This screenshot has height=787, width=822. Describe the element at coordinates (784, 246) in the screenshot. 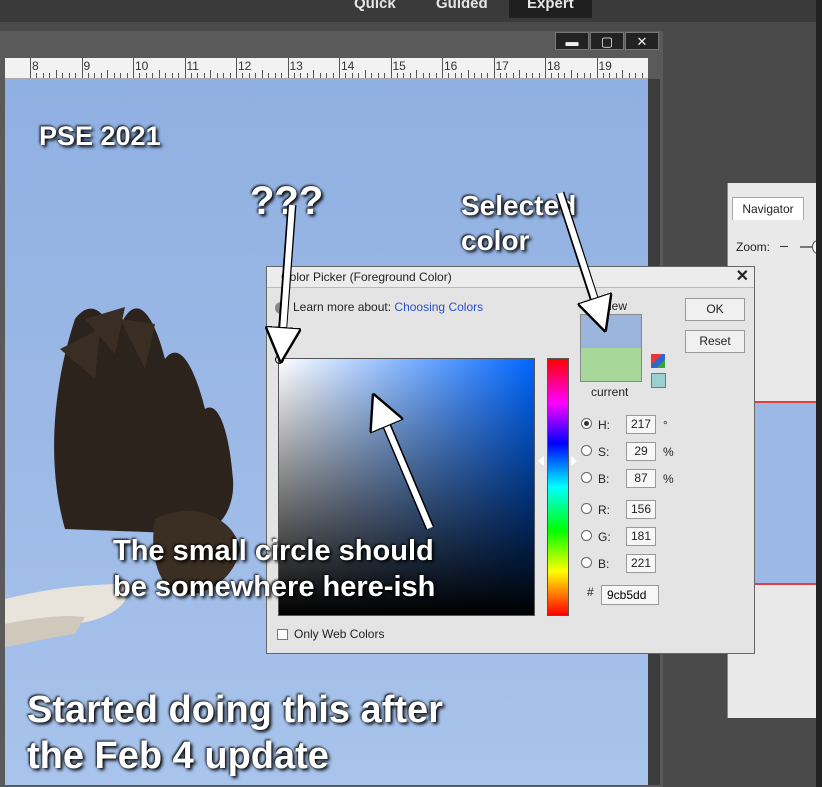

I see `zoom-minus-icon` at that location.